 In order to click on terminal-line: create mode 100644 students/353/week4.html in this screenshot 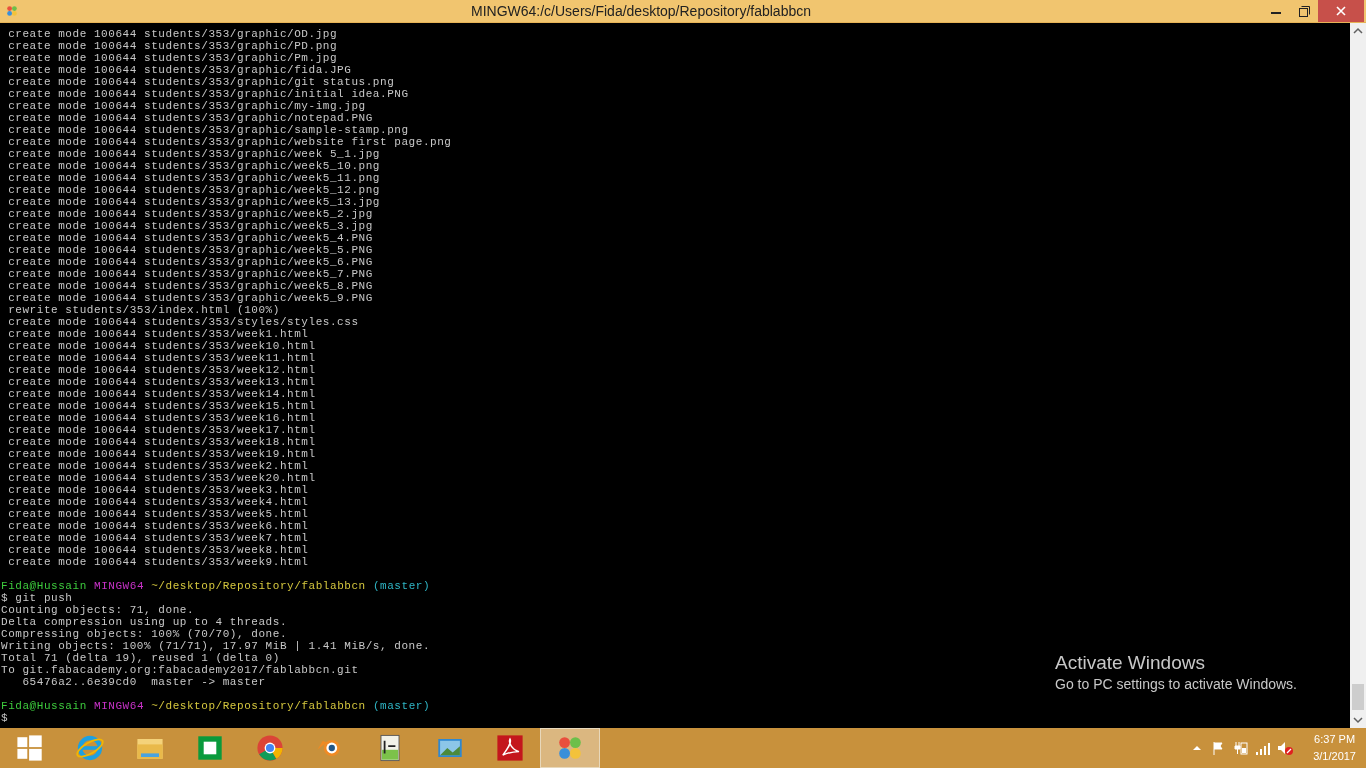, I will do `click(158, 502)`.